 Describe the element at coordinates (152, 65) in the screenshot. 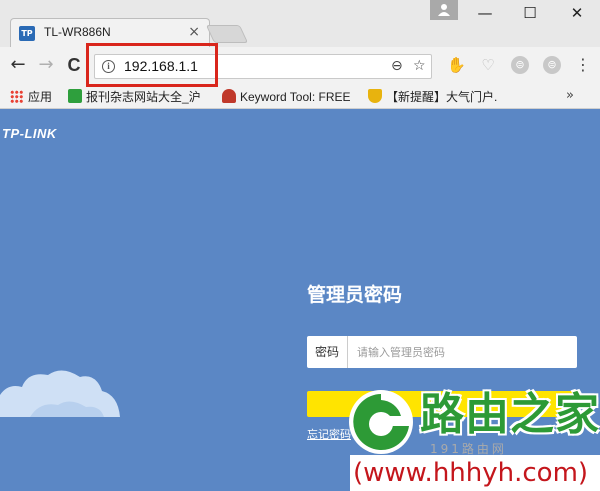

I see `url-highlight-box` at that location.